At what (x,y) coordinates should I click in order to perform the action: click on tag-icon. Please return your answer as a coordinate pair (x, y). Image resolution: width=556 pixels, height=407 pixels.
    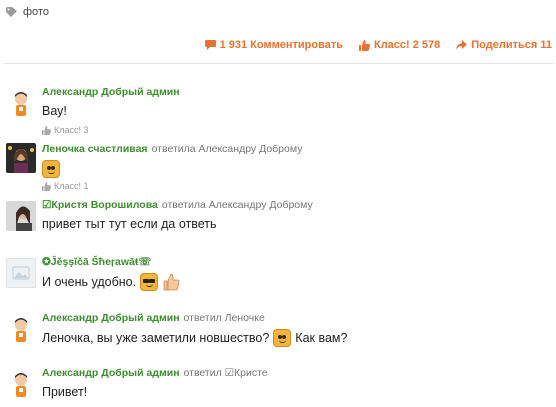
    Looking at the image, I should click on (12, 12).